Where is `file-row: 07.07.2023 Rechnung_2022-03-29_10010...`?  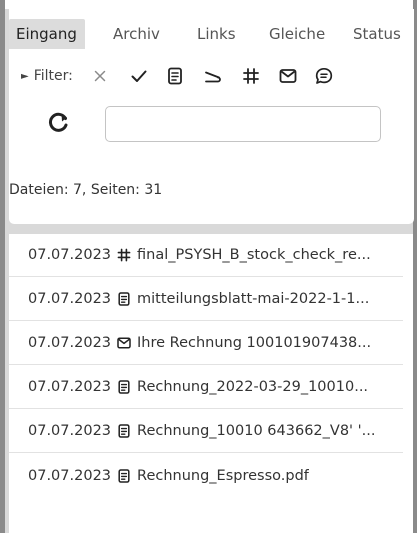 file-row: 07.07.2023 Rechnung_2022-03-29_10010... is located at coordinates (206, 387).